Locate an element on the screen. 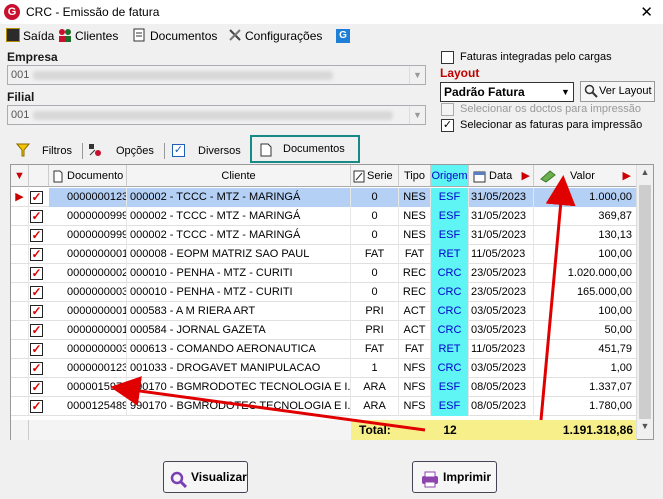 The height and width of the screenshot is (499, 663). magnifier-icon is located at coordinates (179, 484).